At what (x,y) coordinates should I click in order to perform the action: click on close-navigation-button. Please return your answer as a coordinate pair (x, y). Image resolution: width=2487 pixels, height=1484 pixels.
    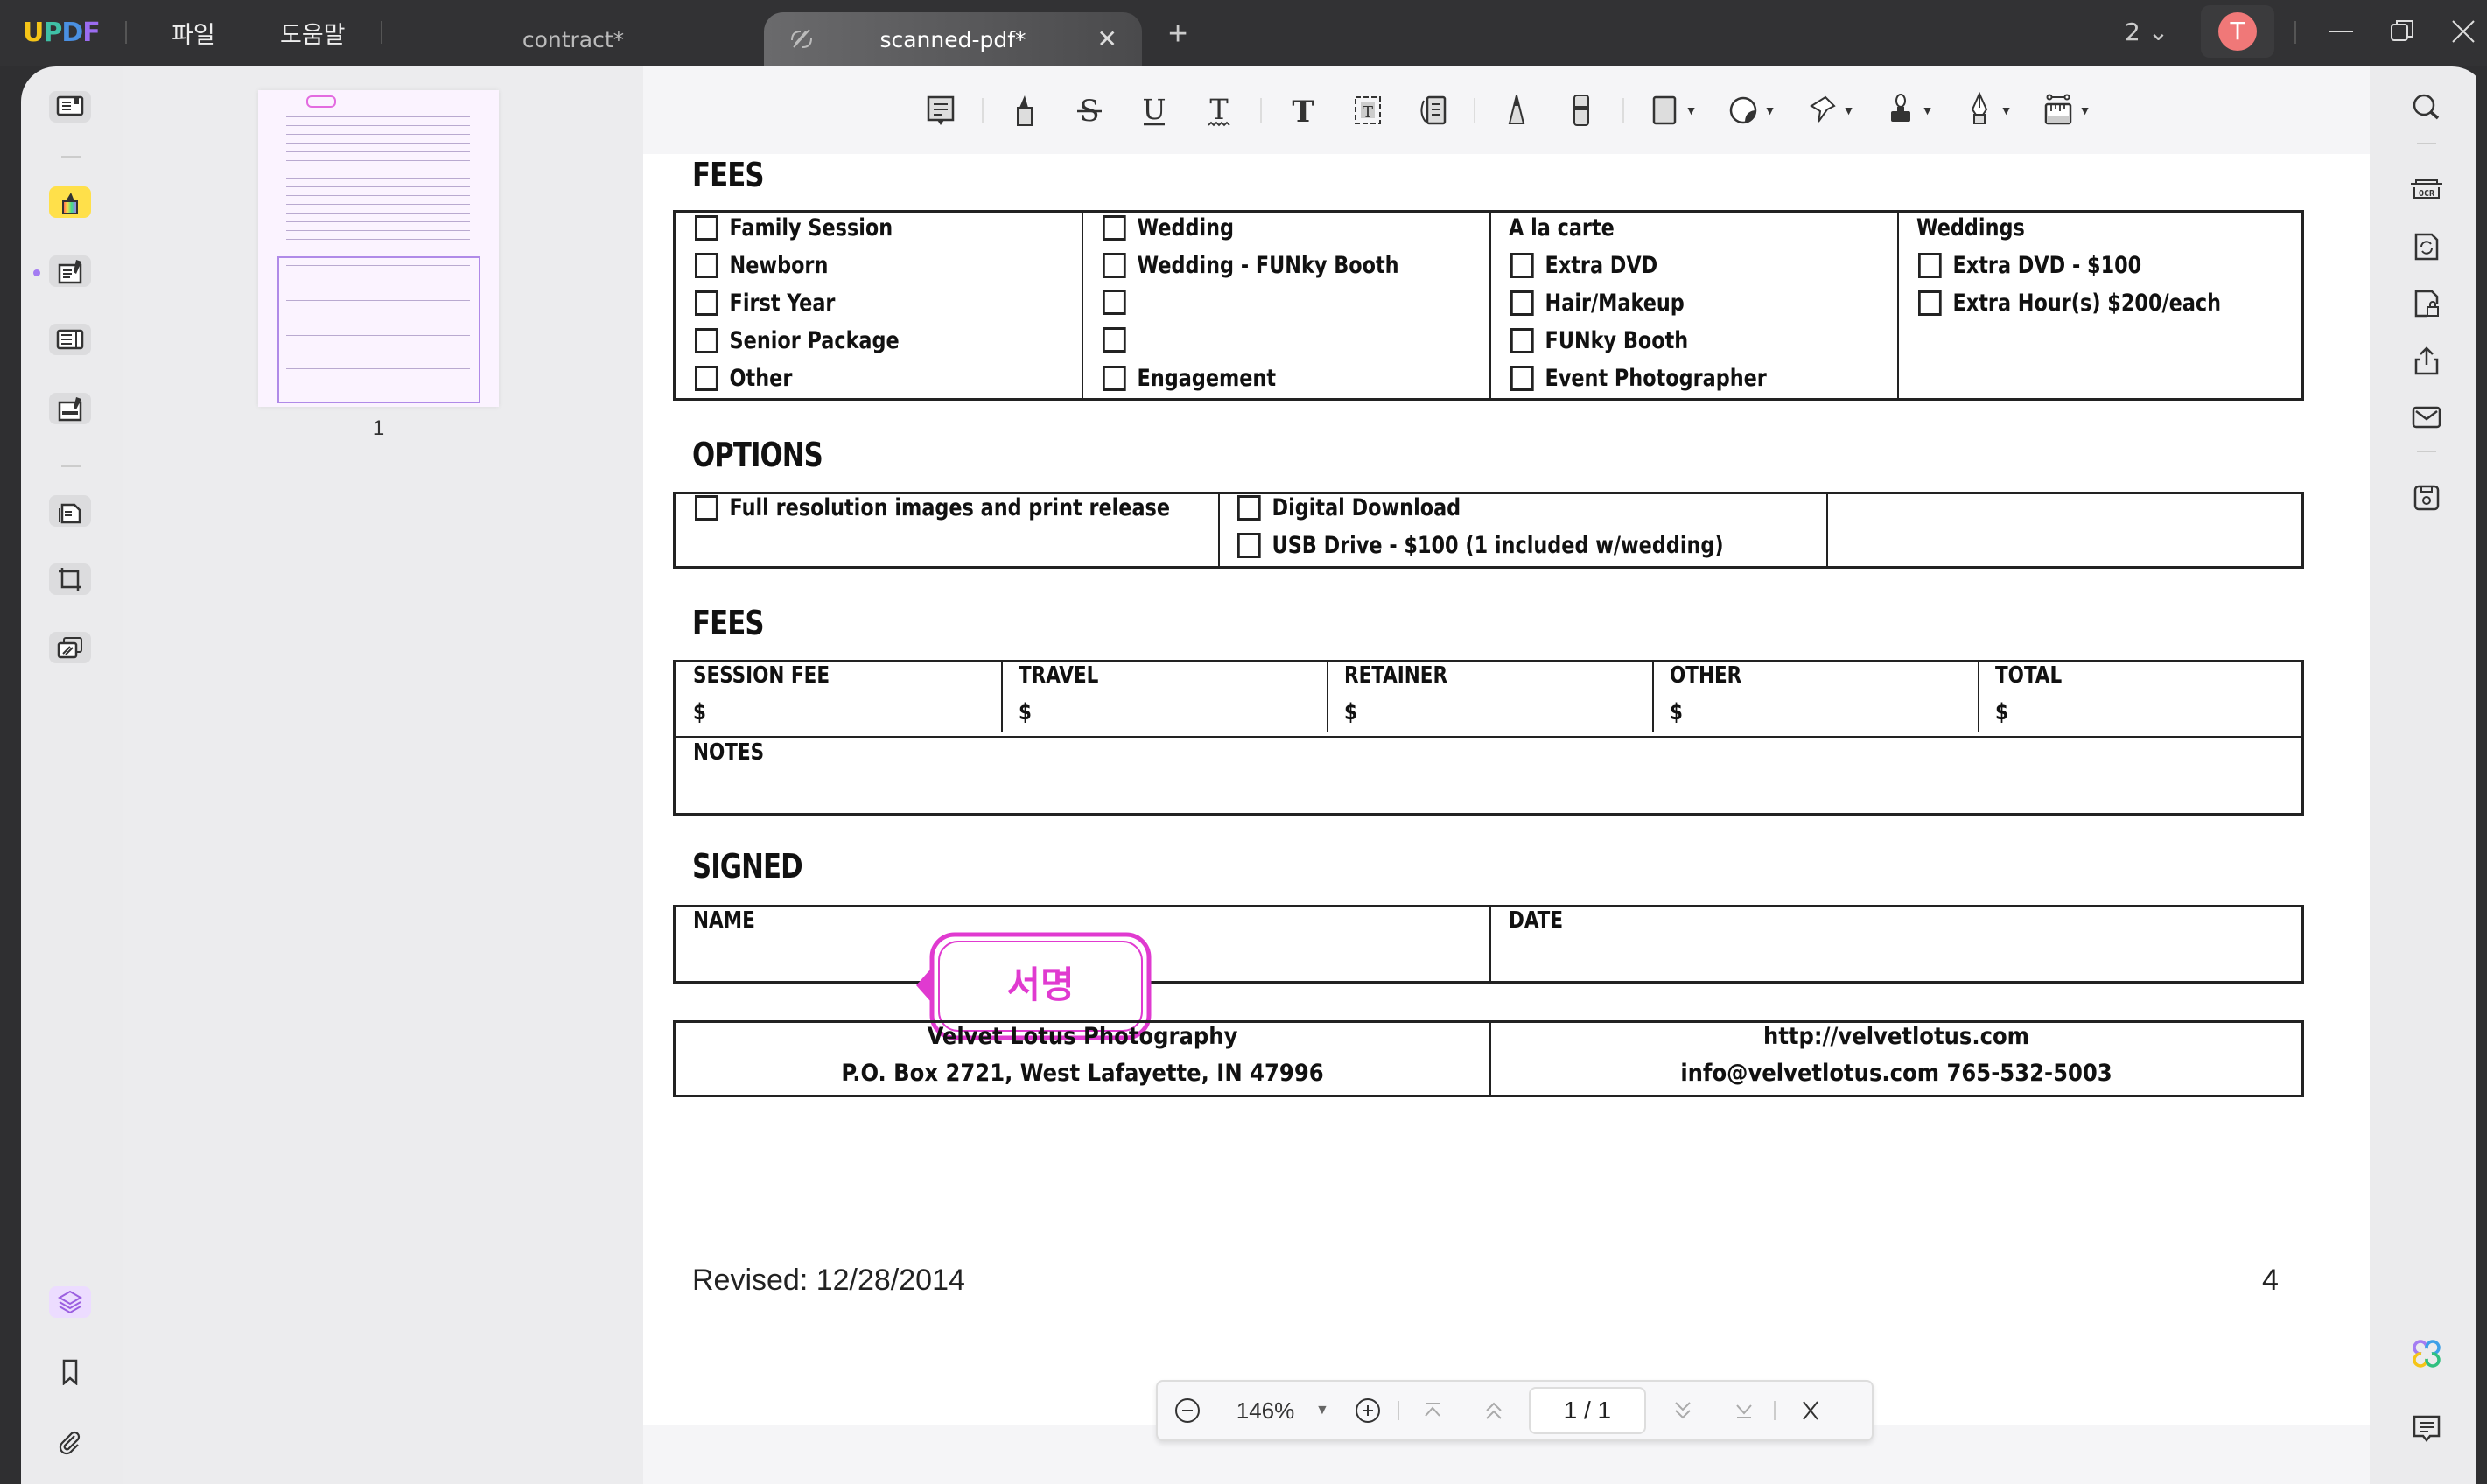
    Looking at the image, I should click on (1811, 1410).